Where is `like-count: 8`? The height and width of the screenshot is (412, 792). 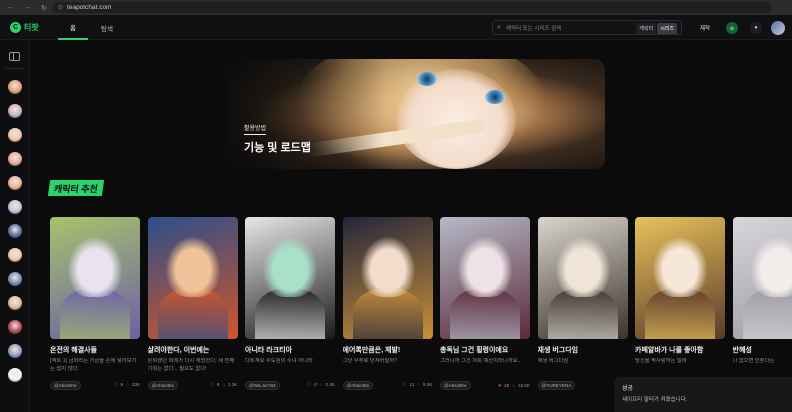 like-count: 8 is located at coordinates (218, 384).